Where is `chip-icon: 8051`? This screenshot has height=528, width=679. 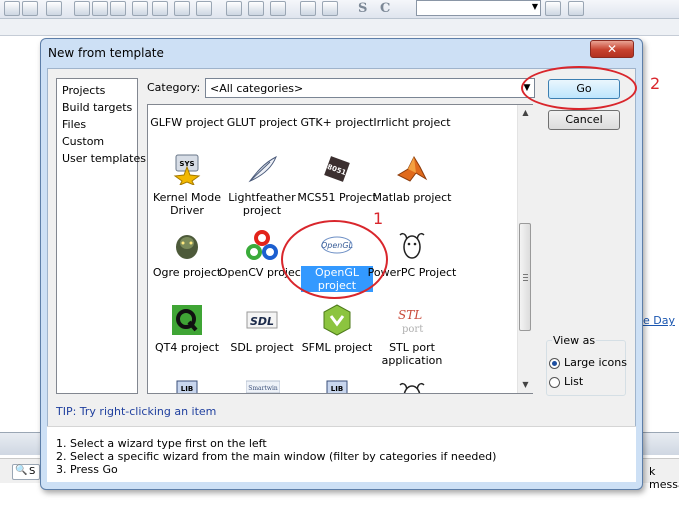 chip-icon: 8051 is located at coordinates (337, 169).